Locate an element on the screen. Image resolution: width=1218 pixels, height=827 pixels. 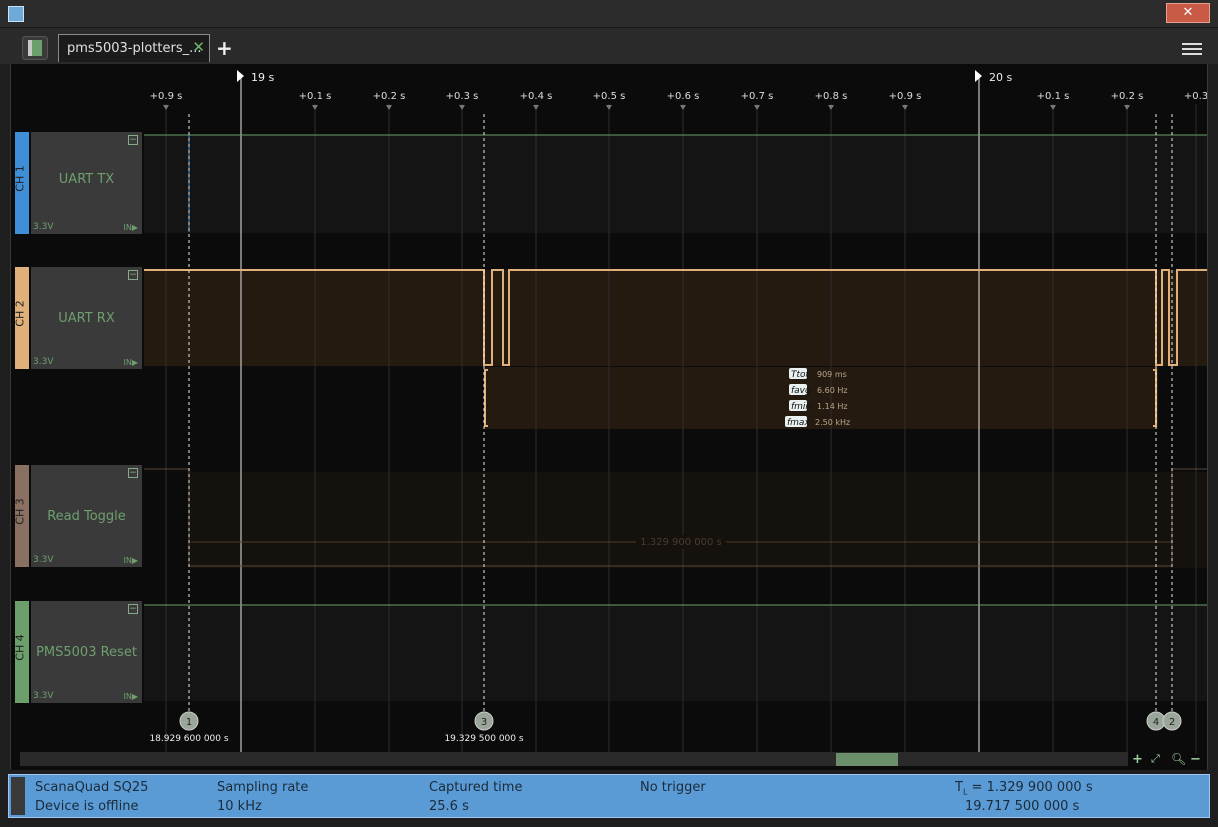
panel-icon is located at coordinates (35, 48).